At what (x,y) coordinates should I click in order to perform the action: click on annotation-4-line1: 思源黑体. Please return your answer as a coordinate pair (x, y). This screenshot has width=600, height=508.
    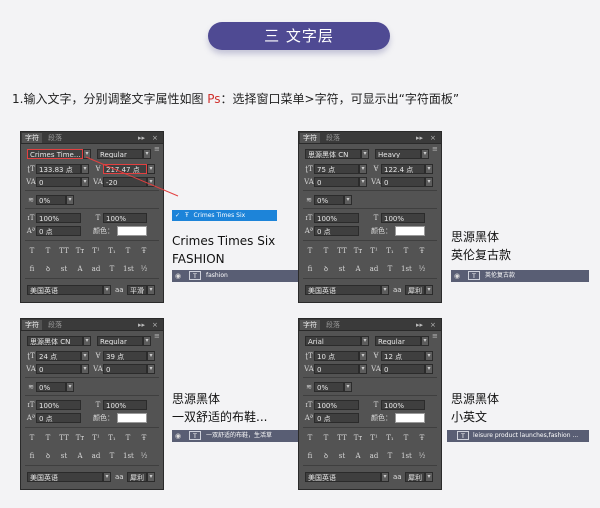
    Looking at the image, I should click on (475, 399).